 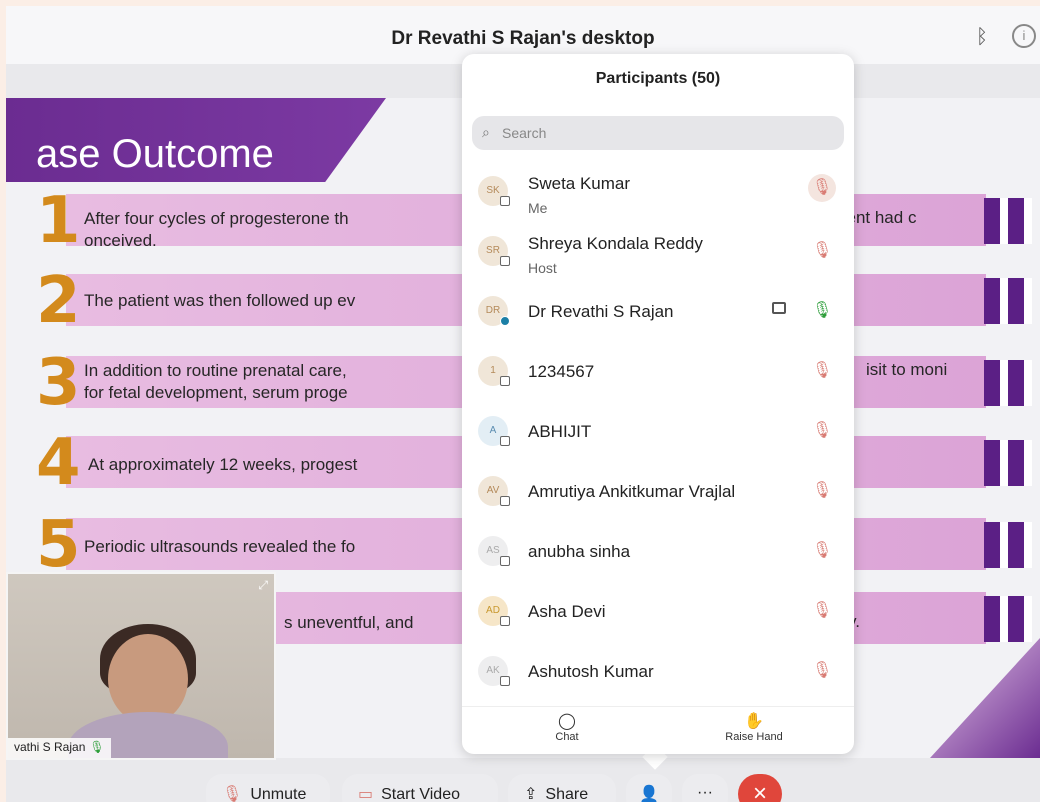 What do you see at coordinates (263, 585) in the screenshot?
I see `expand-icon: ⤢` at bounding box center [263, 585].